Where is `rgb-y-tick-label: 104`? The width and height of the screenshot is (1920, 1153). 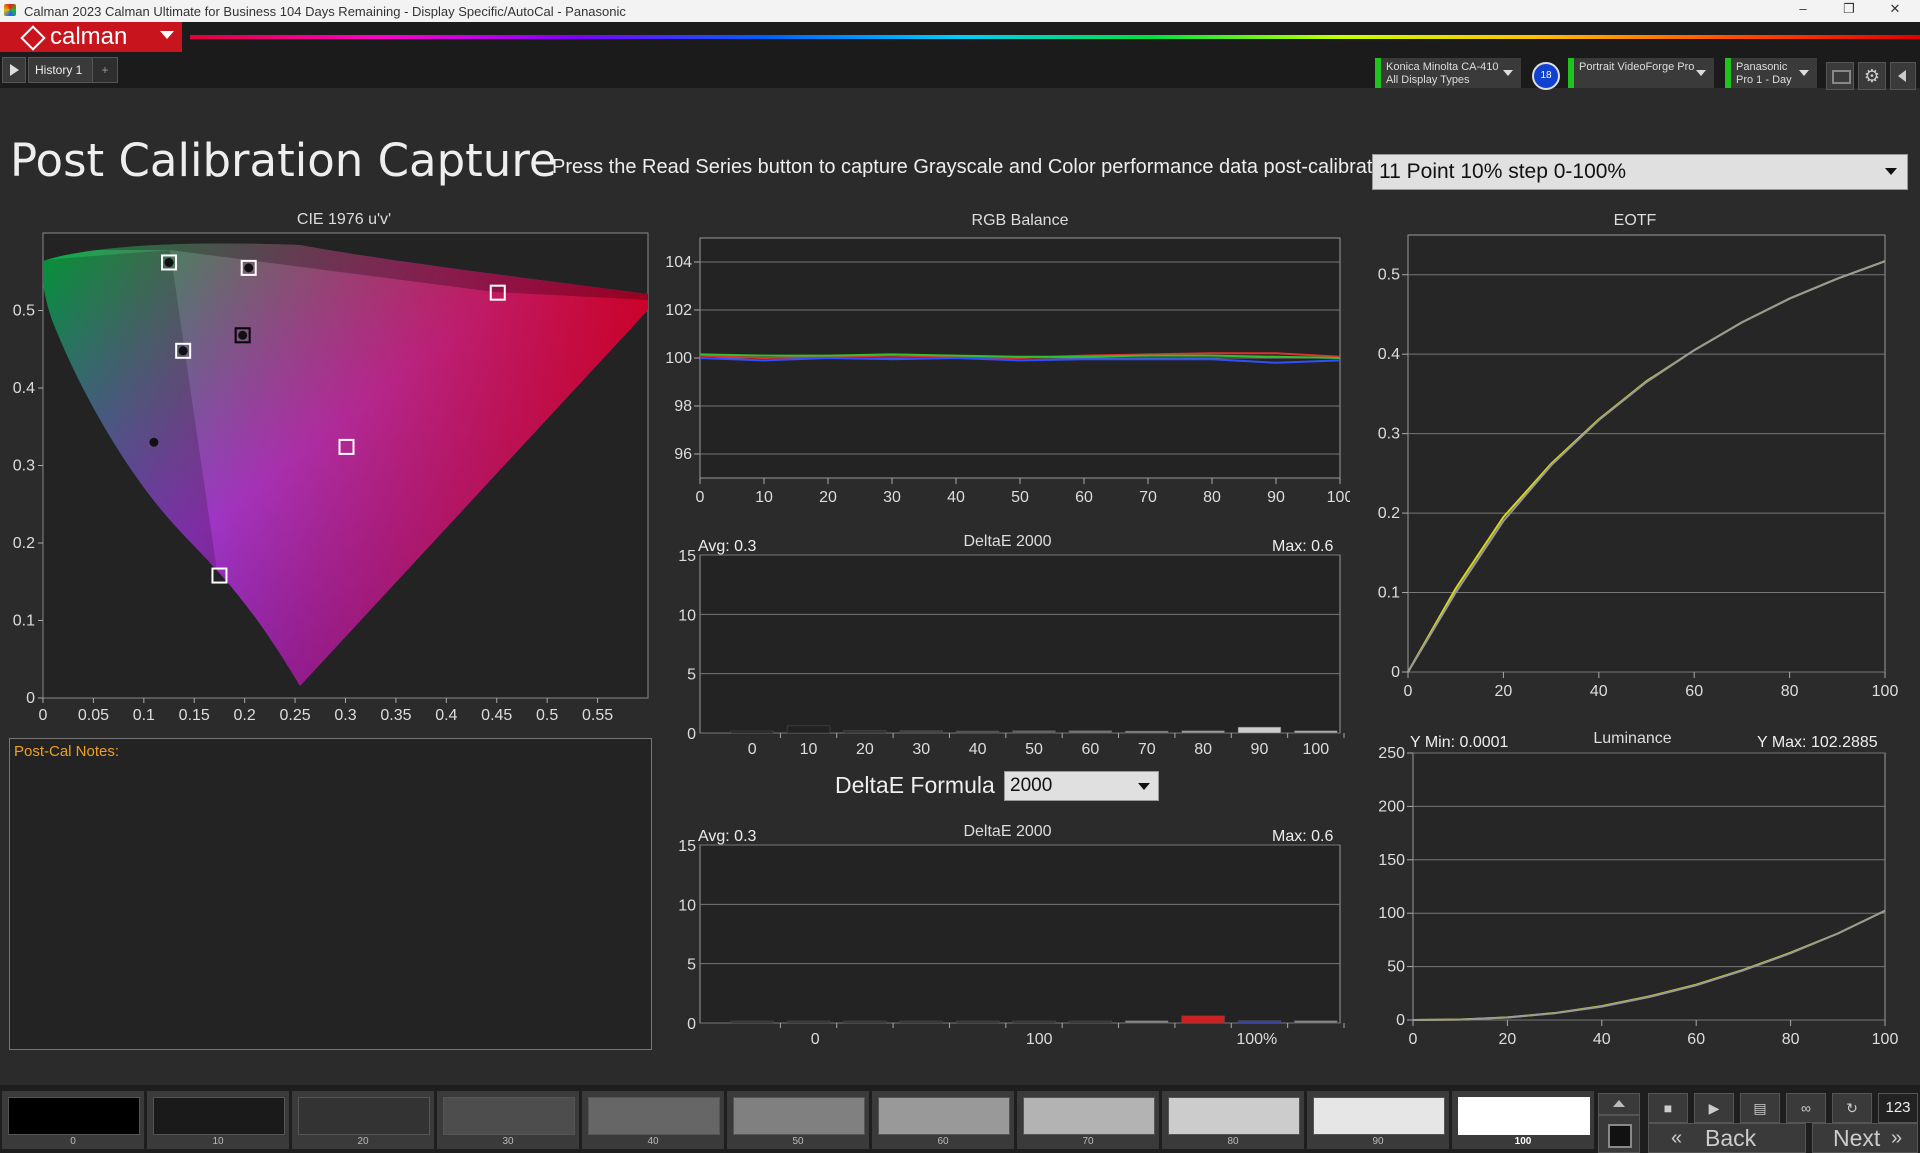
rgb-y-tick-label: 104 is located at coordinates (678, 262).